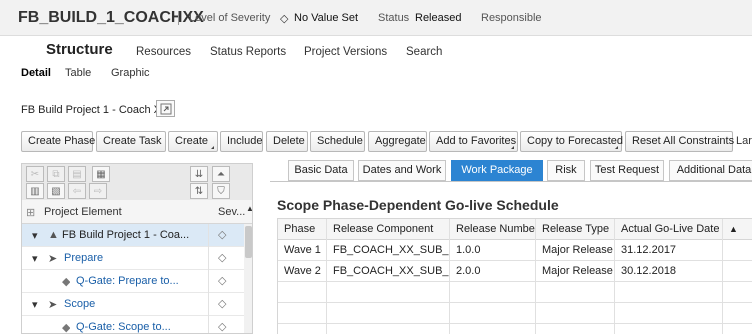  What do you see at coordinates (744, 141) in the screenshot?
I see `truncated-toolbar-item: Lar` at bounding box center [744, 141].